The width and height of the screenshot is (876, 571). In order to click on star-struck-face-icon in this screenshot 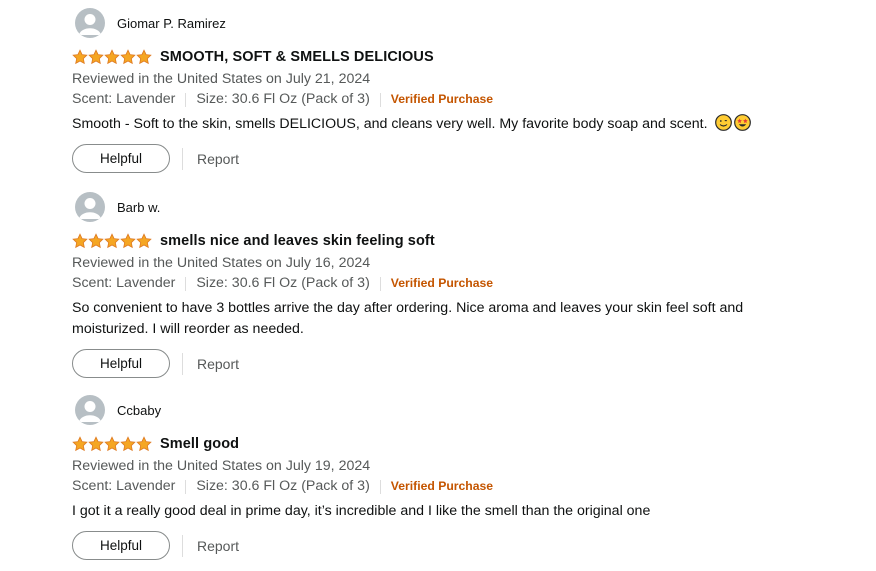, I will do `click(742, 122)`.